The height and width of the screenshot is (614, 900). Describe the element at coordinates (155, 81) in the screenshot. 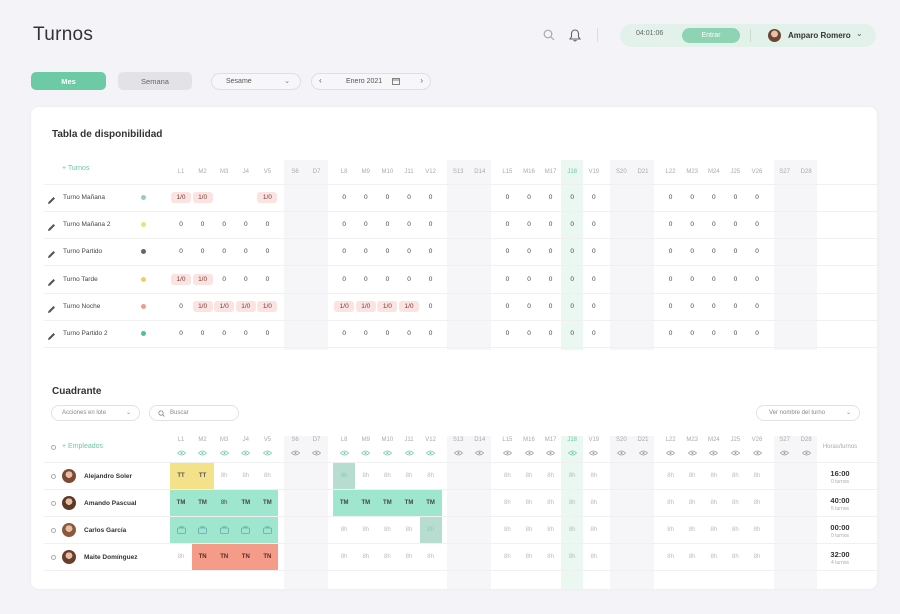

I see `view-week-button: Semana` at that location.